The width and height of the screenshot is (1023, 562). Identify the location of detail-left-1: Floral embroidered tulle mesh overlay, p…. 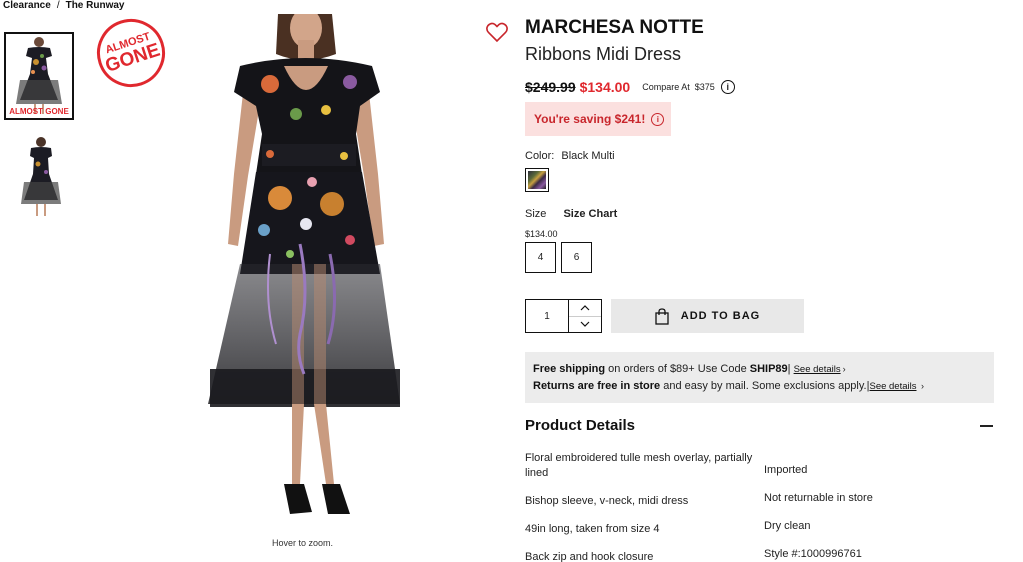
(639, 465).